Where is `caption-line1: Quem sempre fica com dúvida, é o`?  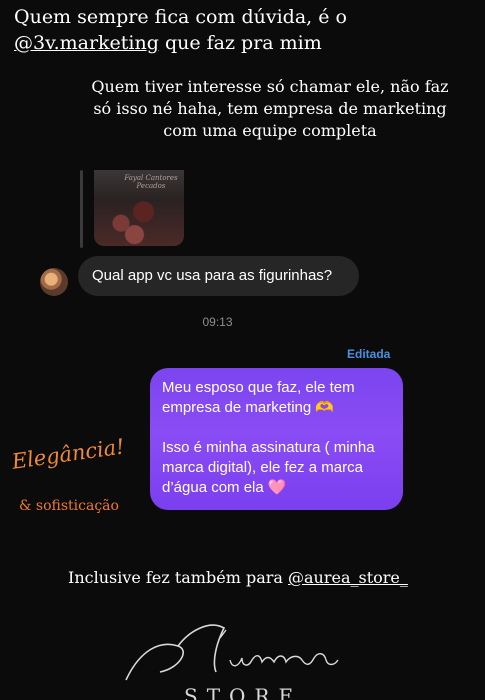
caption-line1: Quem sempre fica com dúvida, é o is located at coordinates (180, 17).